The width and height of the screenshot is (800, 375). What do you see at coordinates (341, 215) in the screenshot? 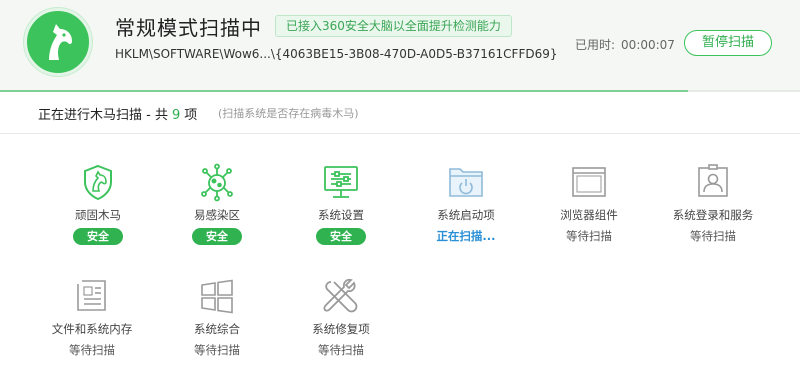
I see `item-label: 系统设置` at bounding box center [341, 215].